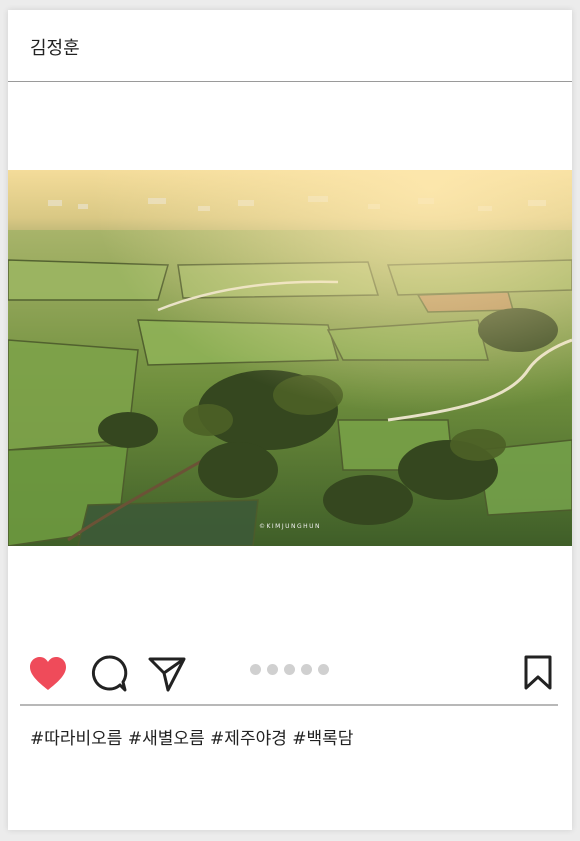 This screenshot has width=580, height=841. What do you see at coordinates (167, 674) in the screenshot?
I see `paper-plane-icon` at bounding box center [167, 674].